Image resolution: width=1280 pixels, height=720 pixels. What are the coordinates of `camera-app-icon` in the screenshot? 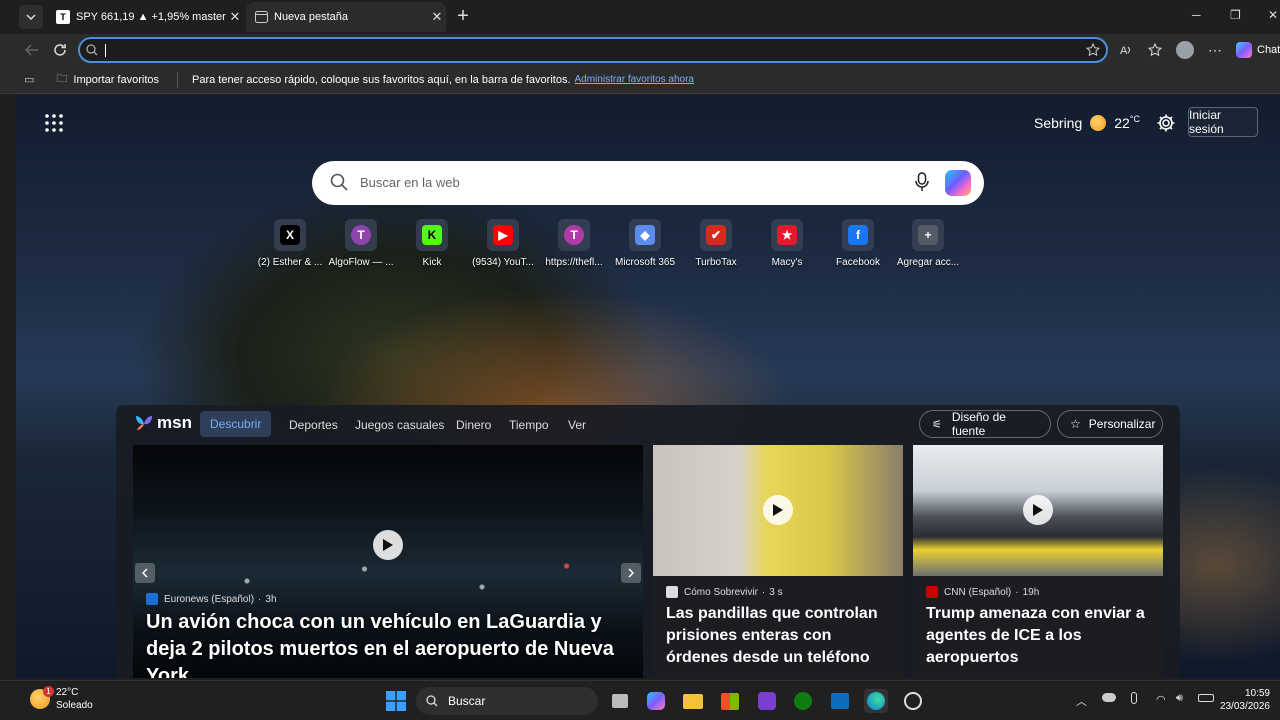 It's located at (767, 701).